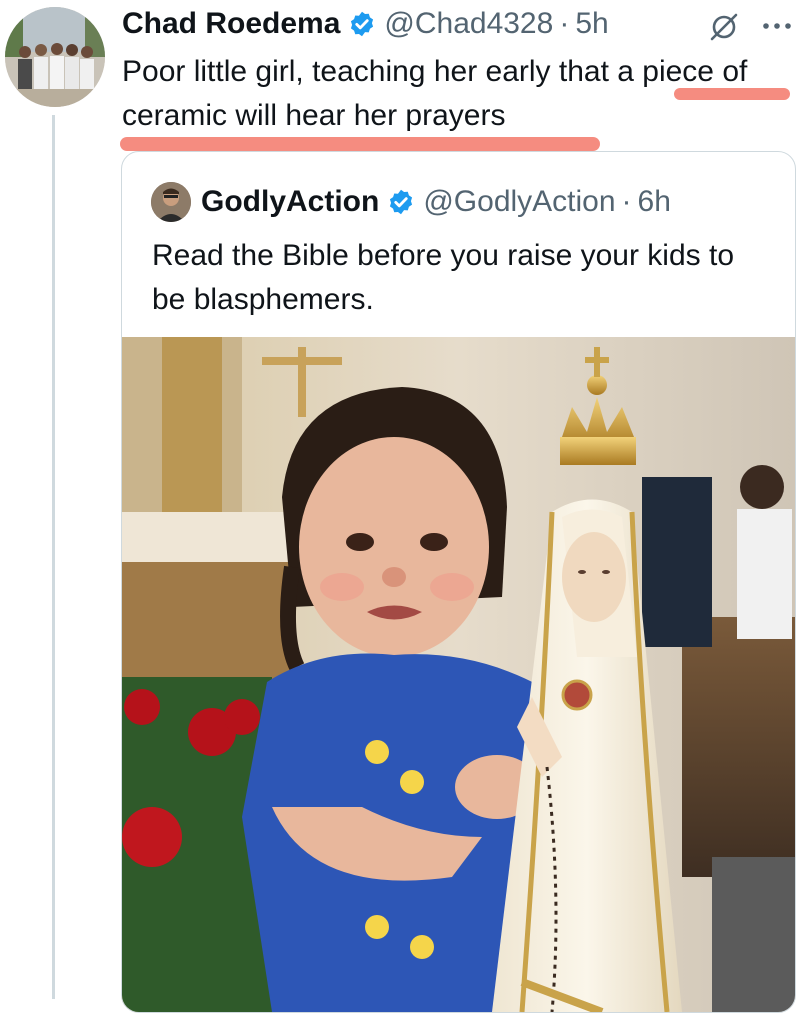 The width and height of the screenshot is (811, 1013). I want to click on post-timestamp: 5h, so click(591, 24).